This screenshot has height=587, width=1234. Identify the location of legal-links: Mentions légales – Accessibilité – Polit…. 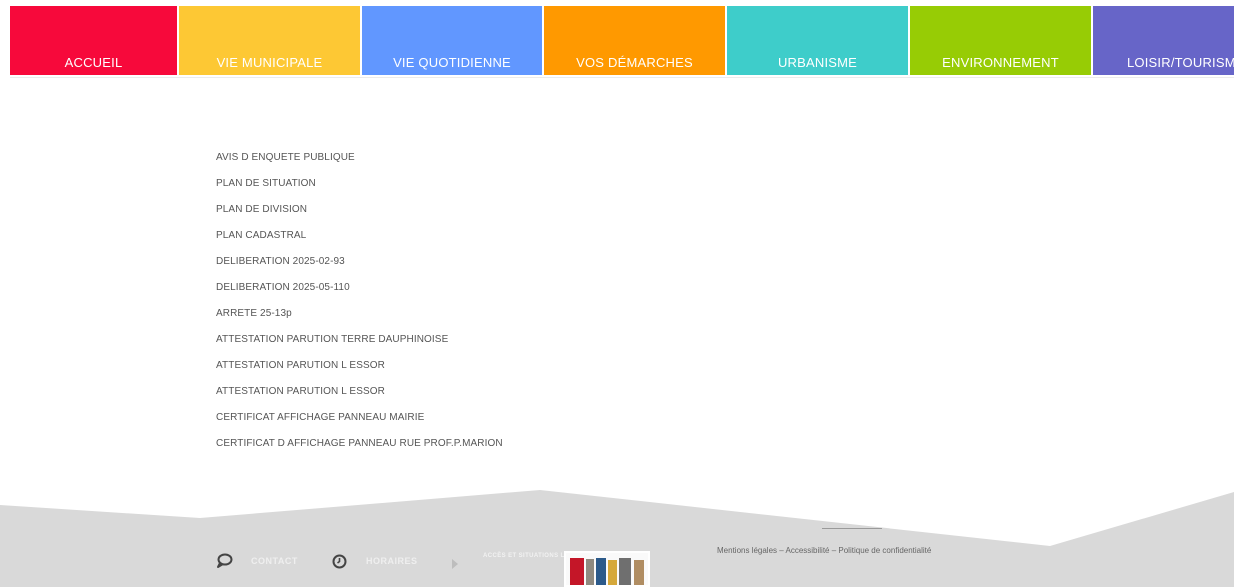
(824, 550).